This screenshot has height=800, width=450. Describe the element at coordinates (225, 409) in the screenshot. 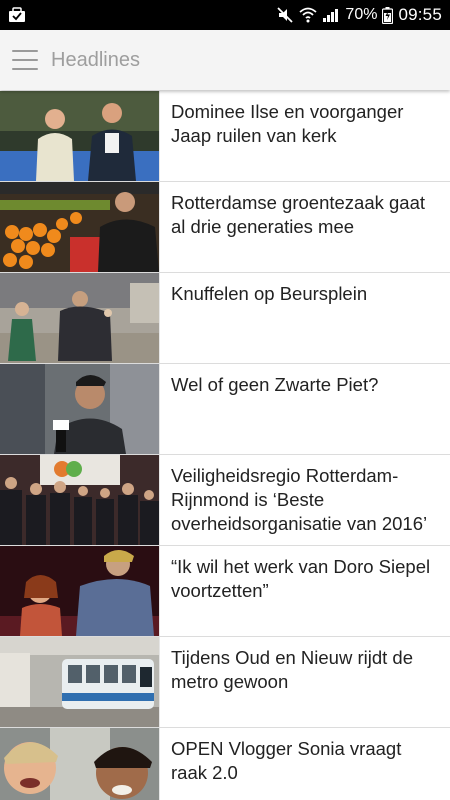

I see `list-item: Wel of geen Zwarte Piet?` at that location.